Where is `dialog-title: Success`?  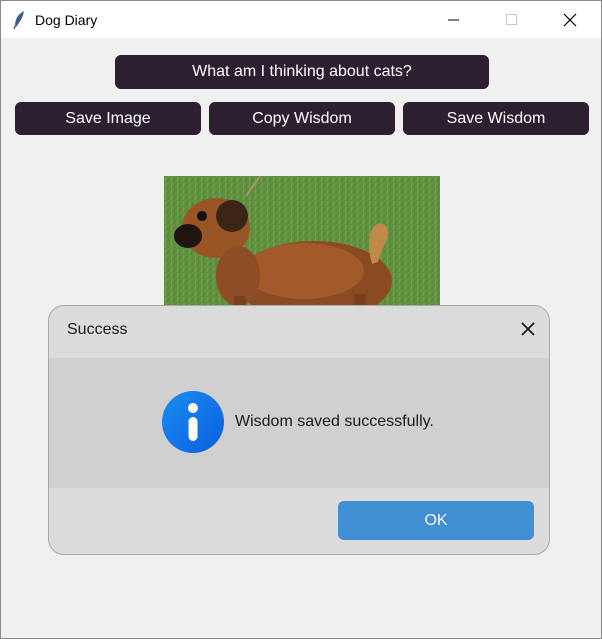
dialog-title: Success is located at coordinates (97, 329).